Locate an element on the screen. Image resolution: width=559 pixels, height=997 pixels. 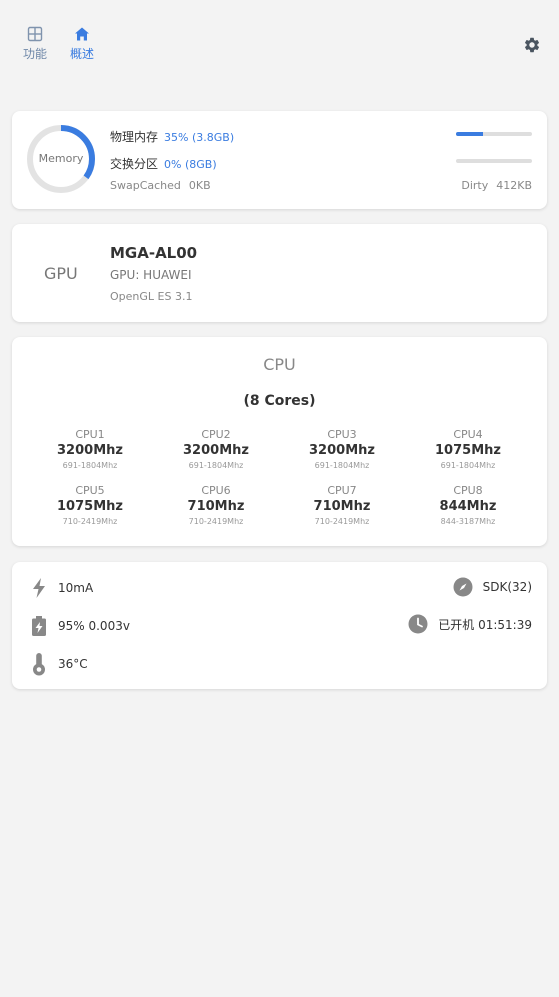
cpu-core-name: CPU4 is located at coordinates (468, 434).